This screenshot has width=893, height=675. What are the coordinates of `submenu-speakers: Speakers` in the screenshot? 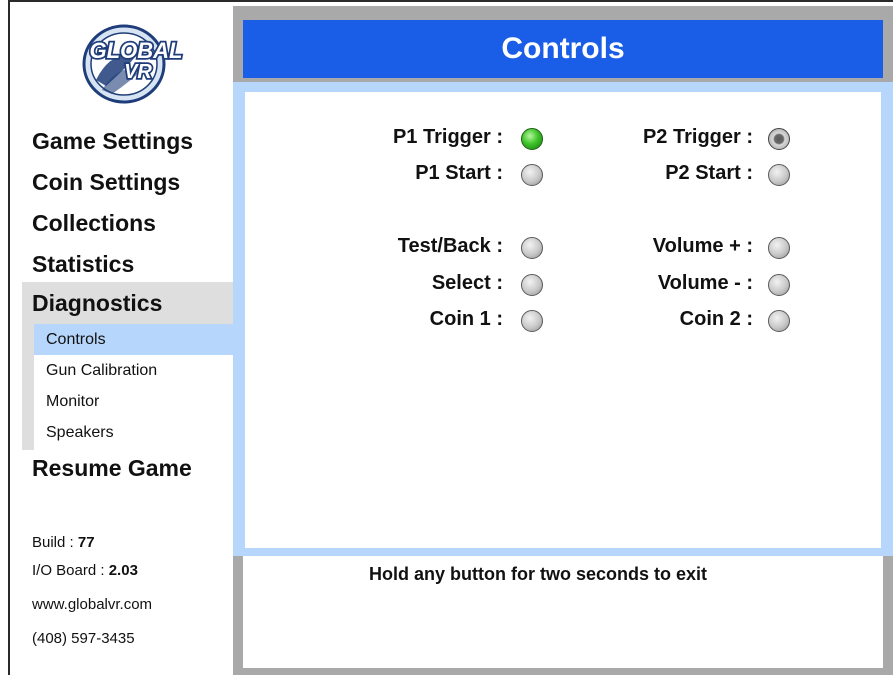 It's located at (133, 432).